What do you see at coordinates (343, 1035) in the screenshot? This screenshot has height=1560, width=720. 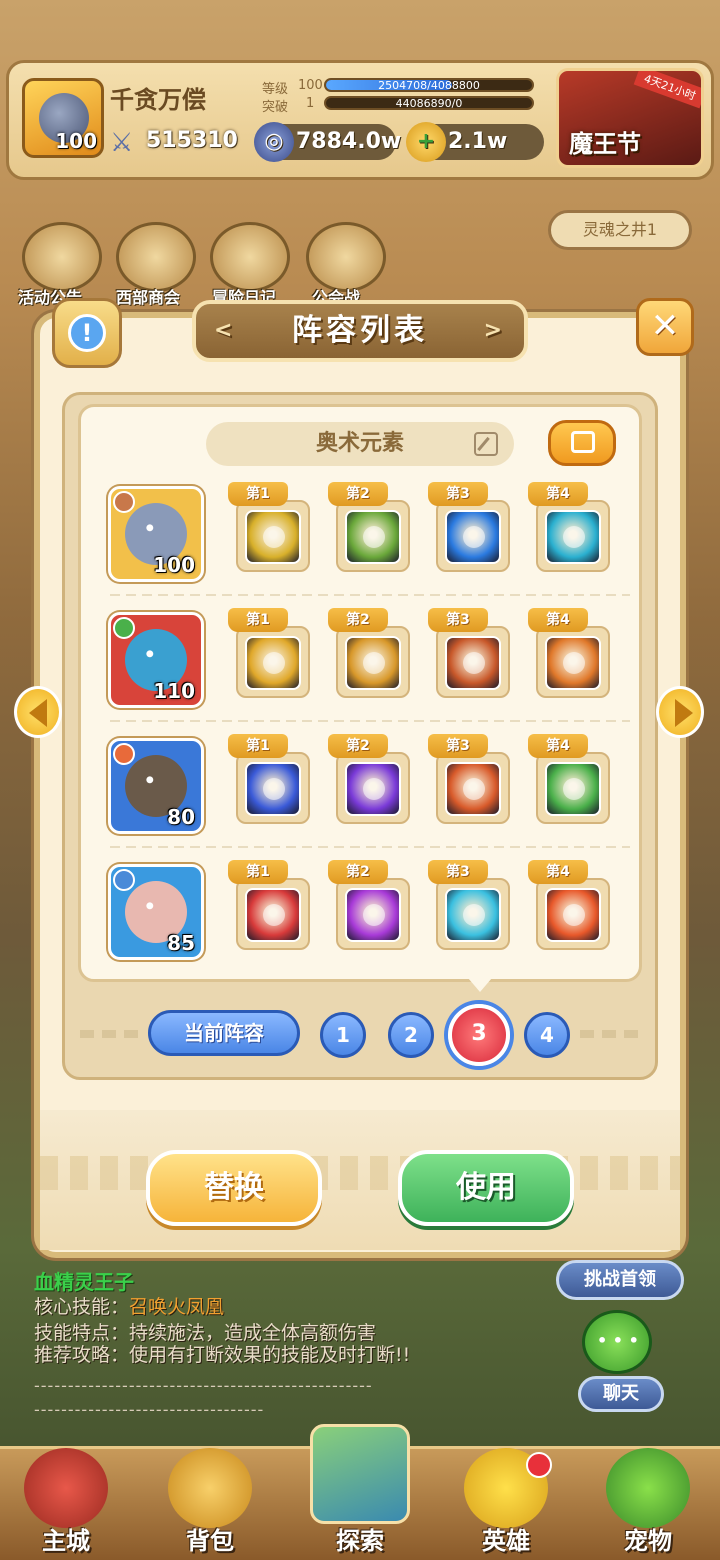 I see `lineup-slot-1: 1` at bounding box center [343, 1035].